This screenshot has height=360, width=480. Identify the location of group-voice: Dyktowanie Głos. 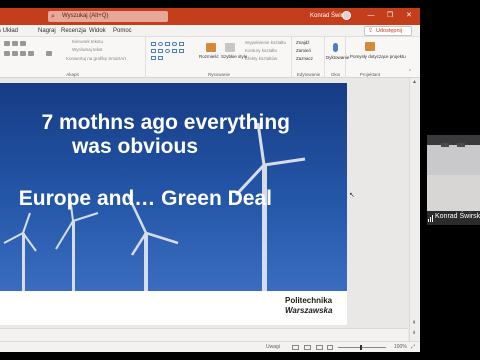
(337, 57).